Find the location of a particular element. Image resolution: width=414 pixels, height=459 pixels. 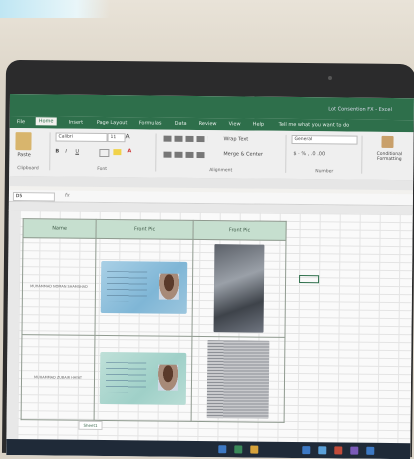

font-name-select: Calibri is located at coordinates (81, 137).